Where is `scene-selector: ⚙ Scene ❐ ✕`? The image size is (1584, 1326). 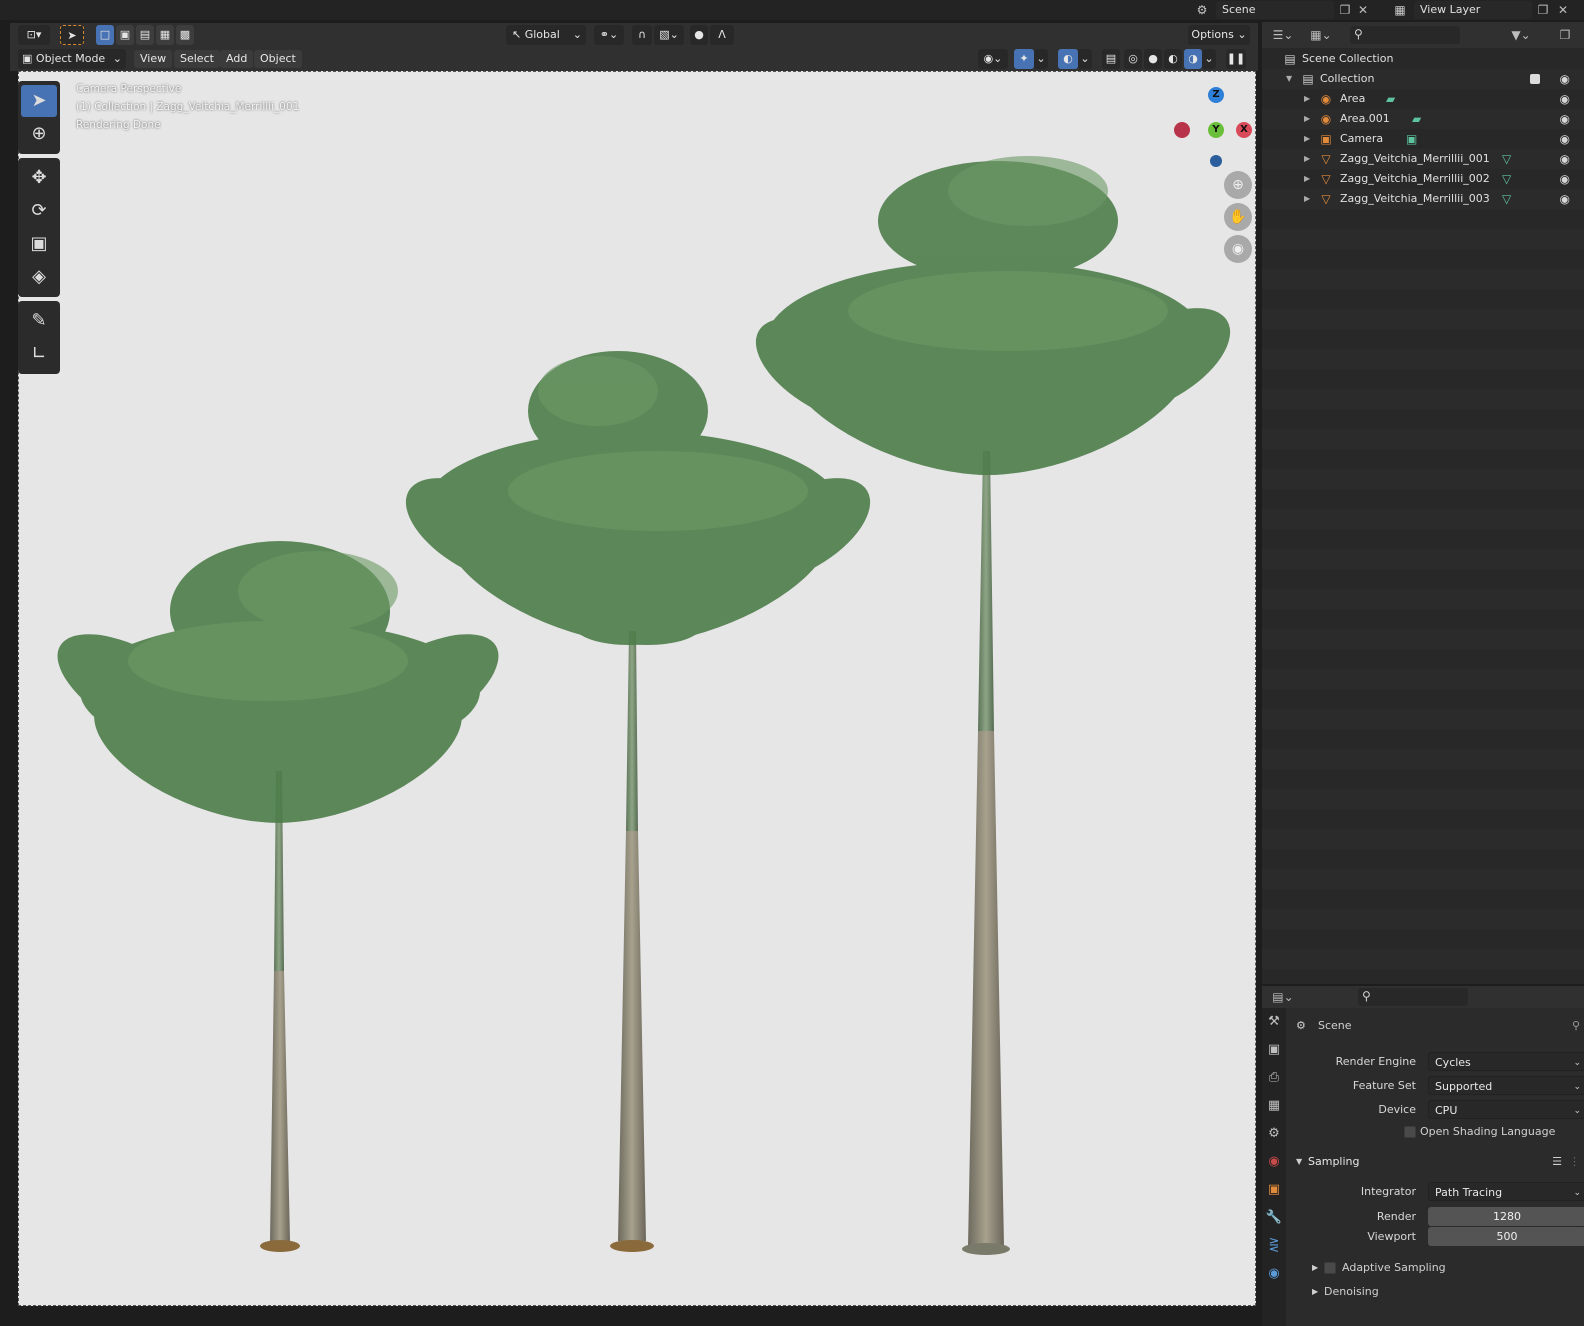 scene-selector: ⚙ Scene ❐ ✕ is located at coordinates (1281, 10).